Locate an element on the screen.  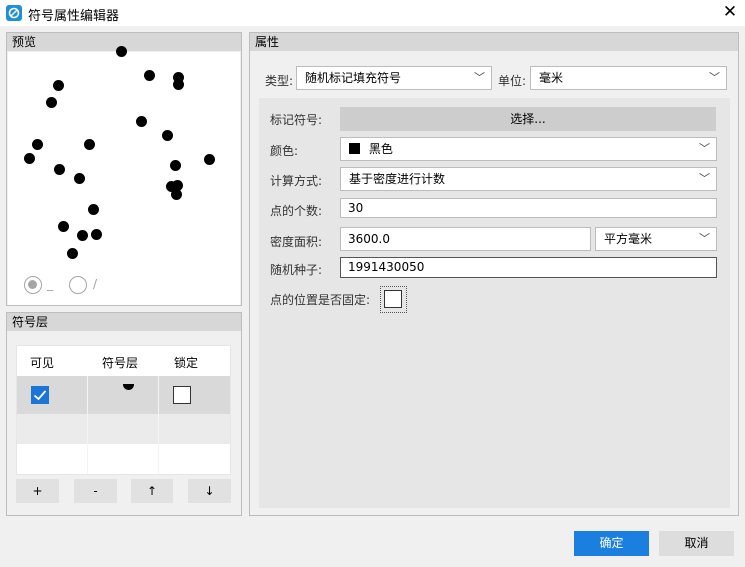
col-header-layer: 符号层 is located at coordinates (120, 363).